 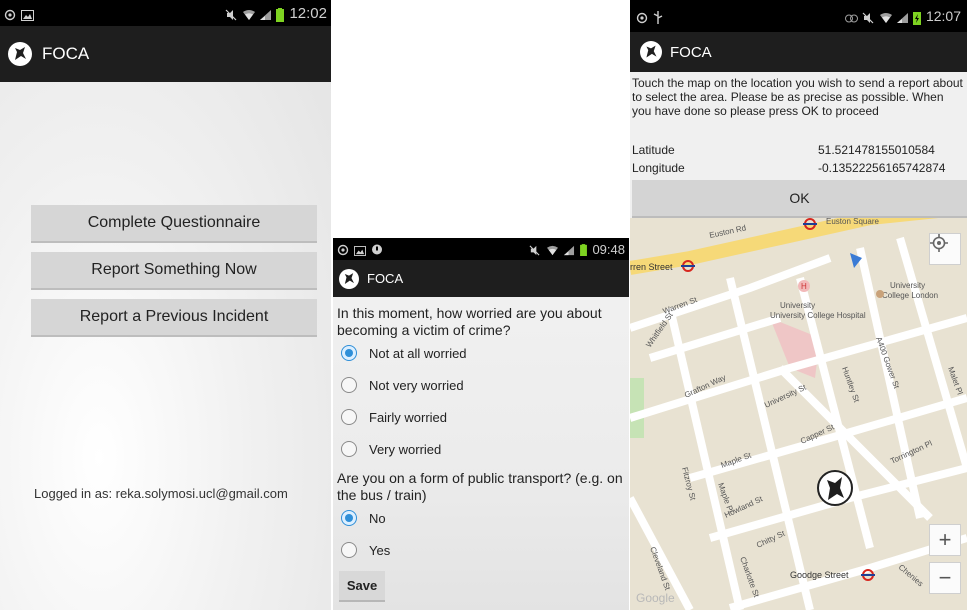 I want to click on map-label: Huntley St, so click(x=850, y=385).